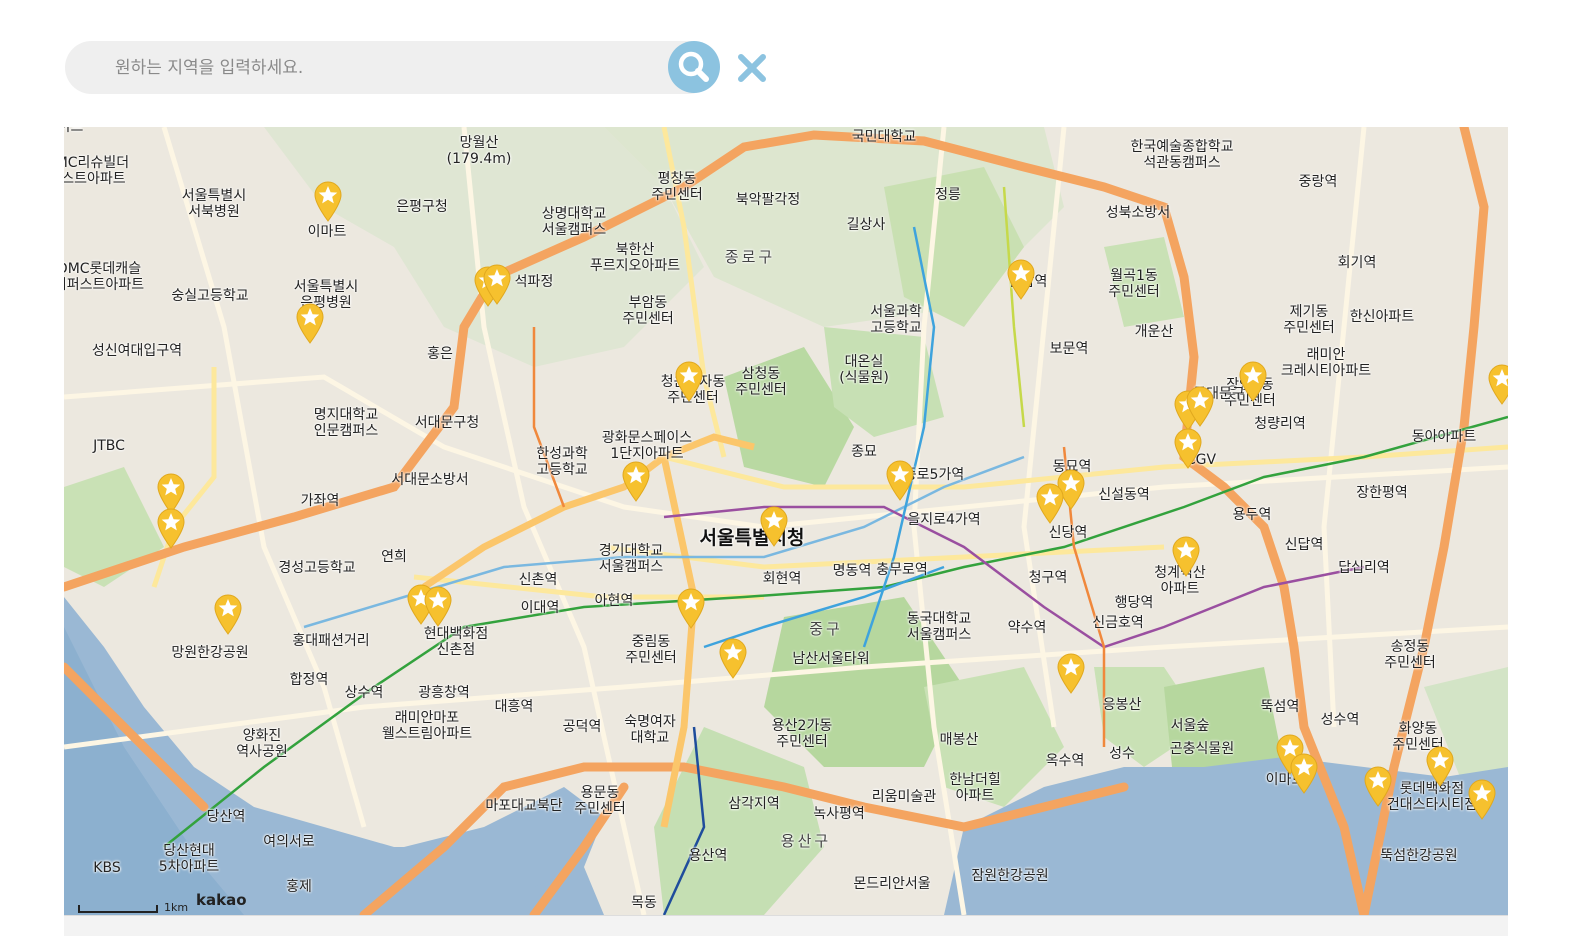  Describe the element at coordinates (1318, 182) in the screenshot. I see `place-label: 중랑역` at that location.